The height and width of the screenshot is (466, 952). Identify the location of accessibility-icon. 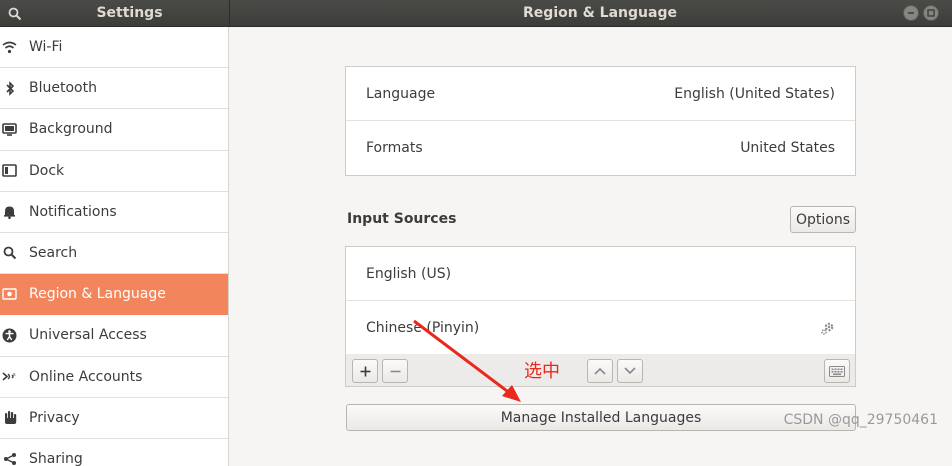
(9, 335).